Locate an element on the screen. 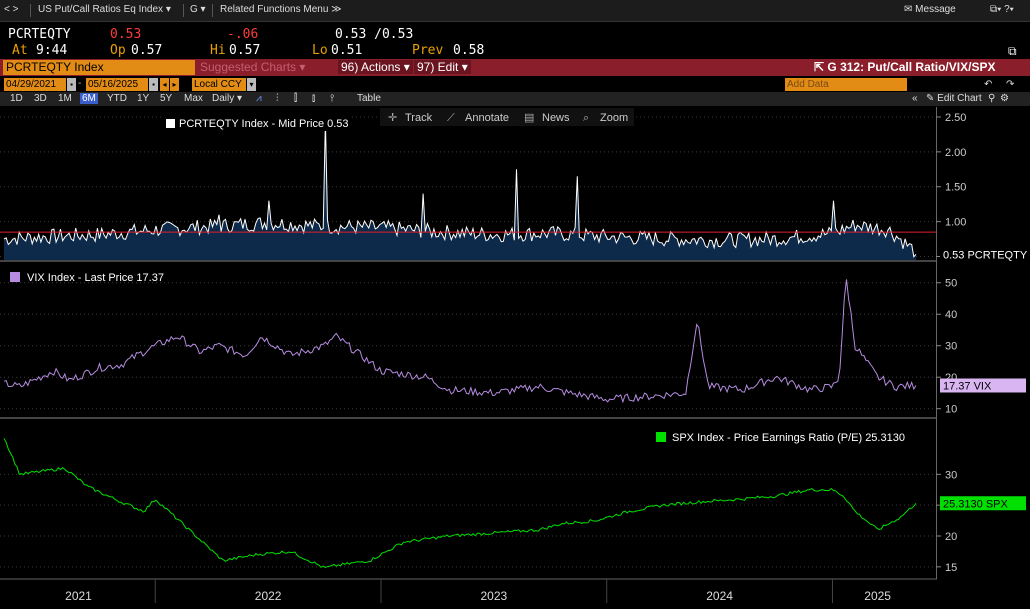  edit-menu: 97) Edit ▾ is located at coordinates (442, 67).